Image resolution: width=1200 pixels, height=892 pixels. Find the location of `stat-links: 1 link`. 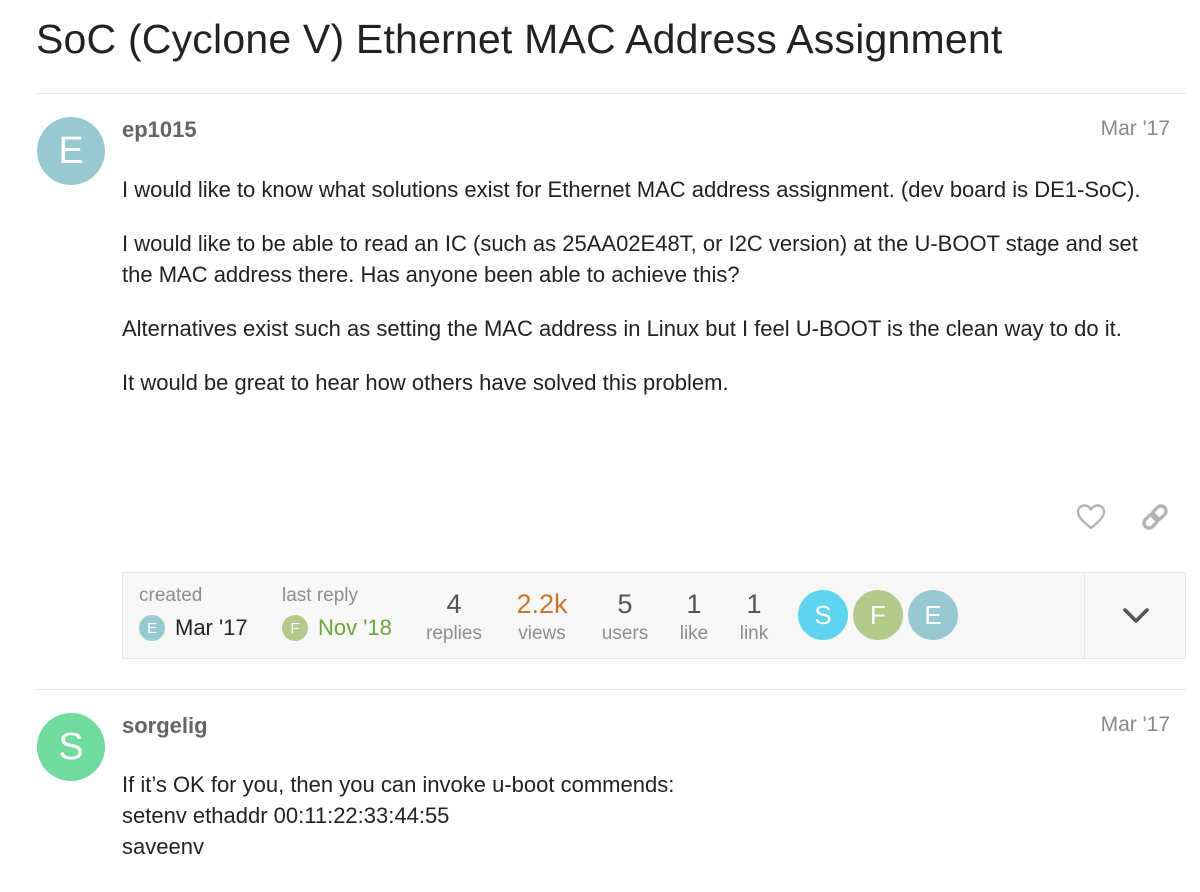

stat-links: 1 link is located at coordinates (754, 617).